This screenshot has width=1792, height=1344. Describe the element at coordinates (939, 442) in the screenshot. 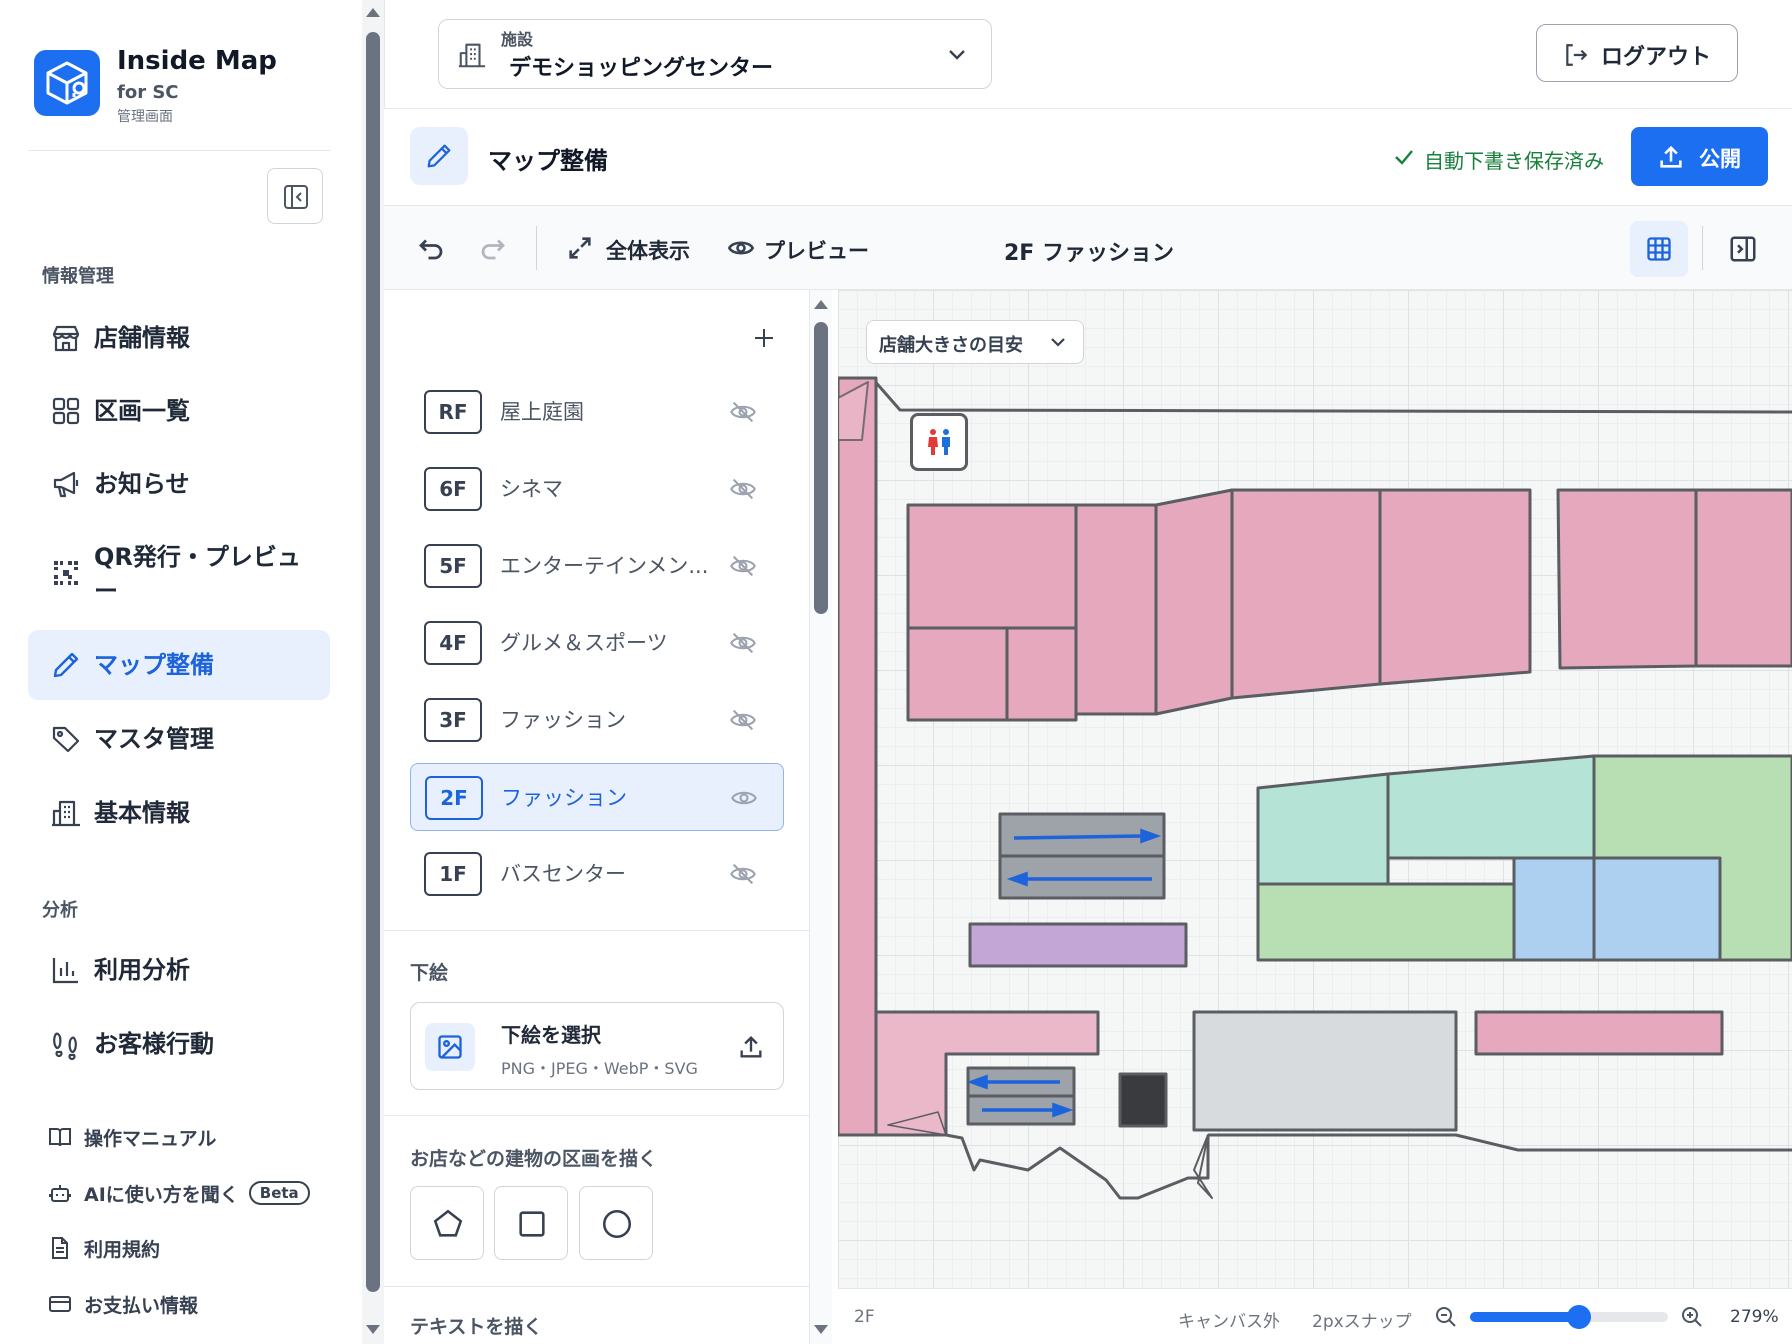

I see `restroom-marker` at that location.